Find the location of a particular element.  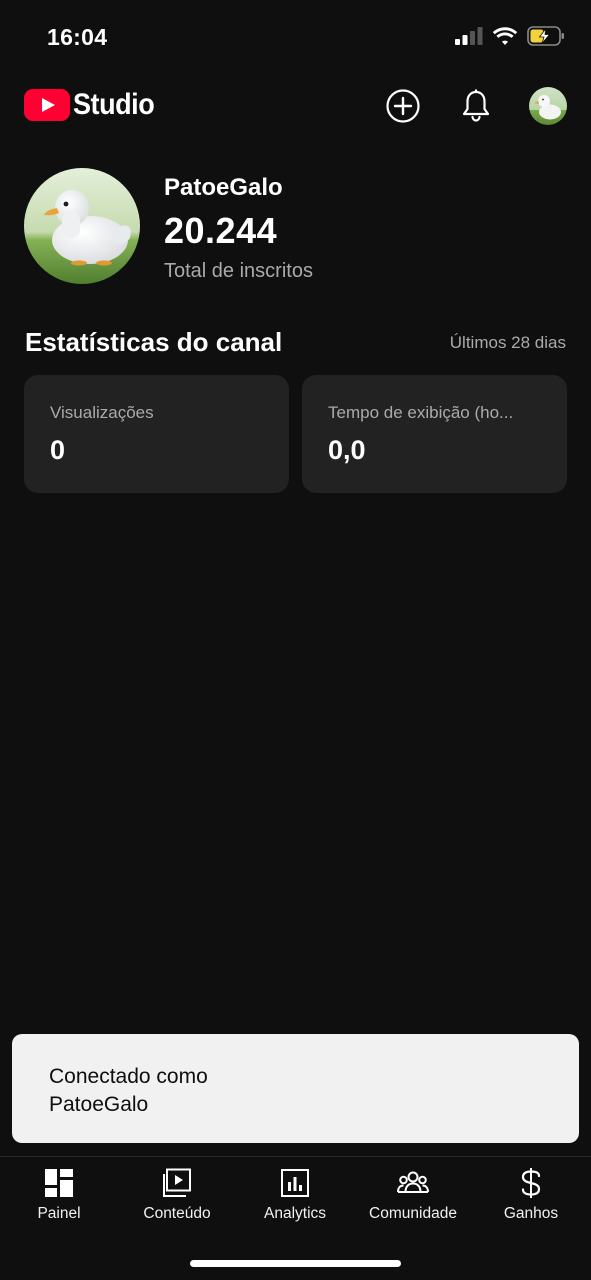

duck-avatar-icon is located at coordinates (82, 226).